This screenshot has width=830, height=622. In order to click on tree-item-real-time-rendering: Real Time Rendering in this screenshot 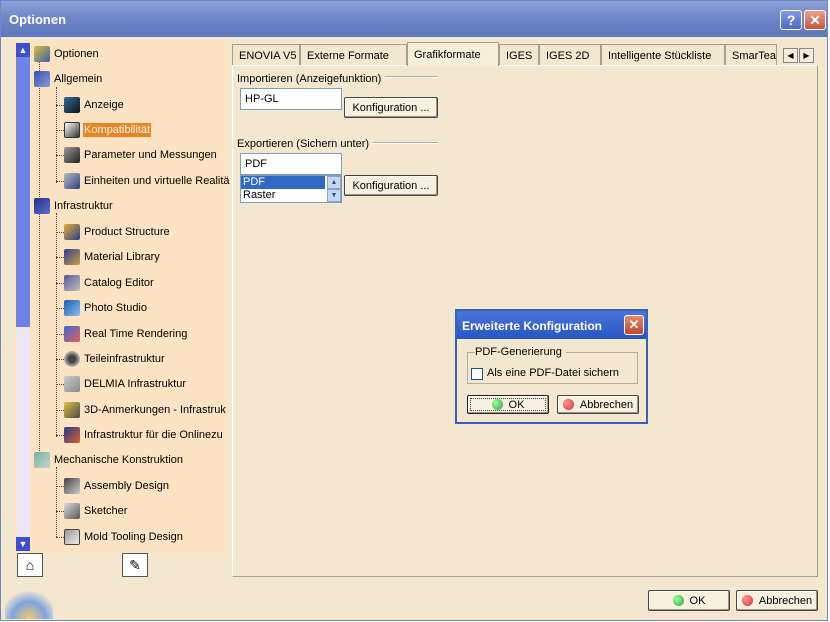, I will do `click(126, 334)`.